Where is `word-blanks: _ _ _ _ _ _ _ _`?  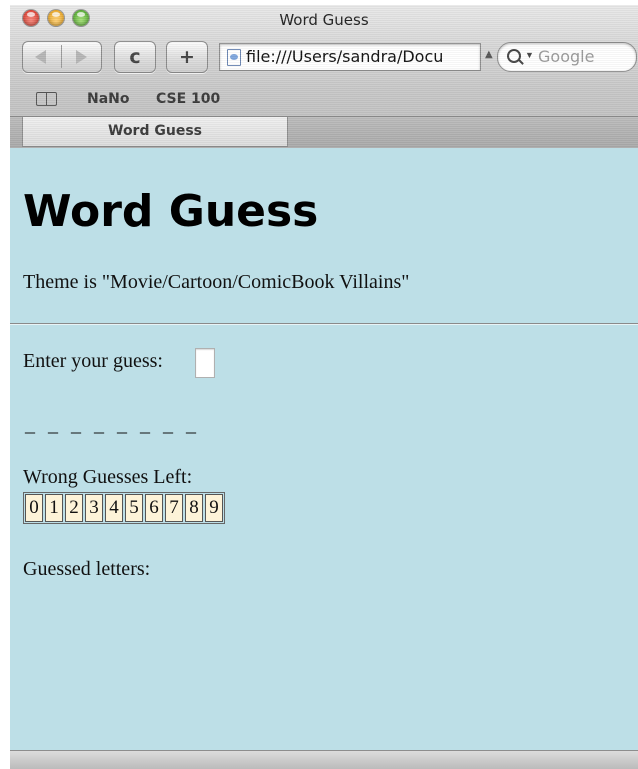 word-blanks: _ _ _ _ _ _ _ _ is located at coordinates (112, 425).